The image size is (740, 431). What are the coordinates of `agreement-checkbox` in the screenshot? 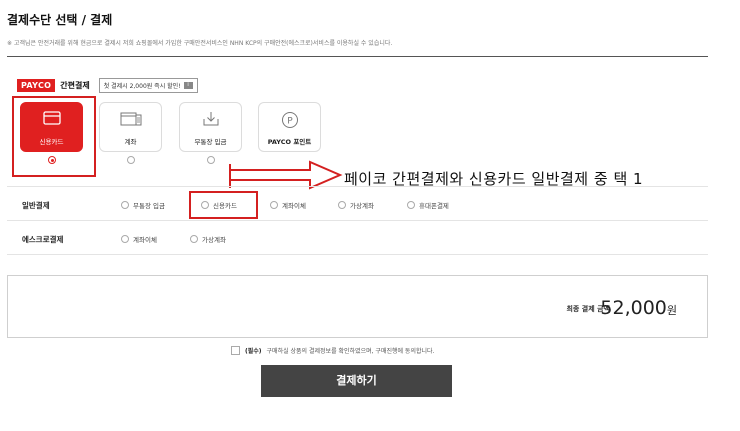 It's located at (235, 350).